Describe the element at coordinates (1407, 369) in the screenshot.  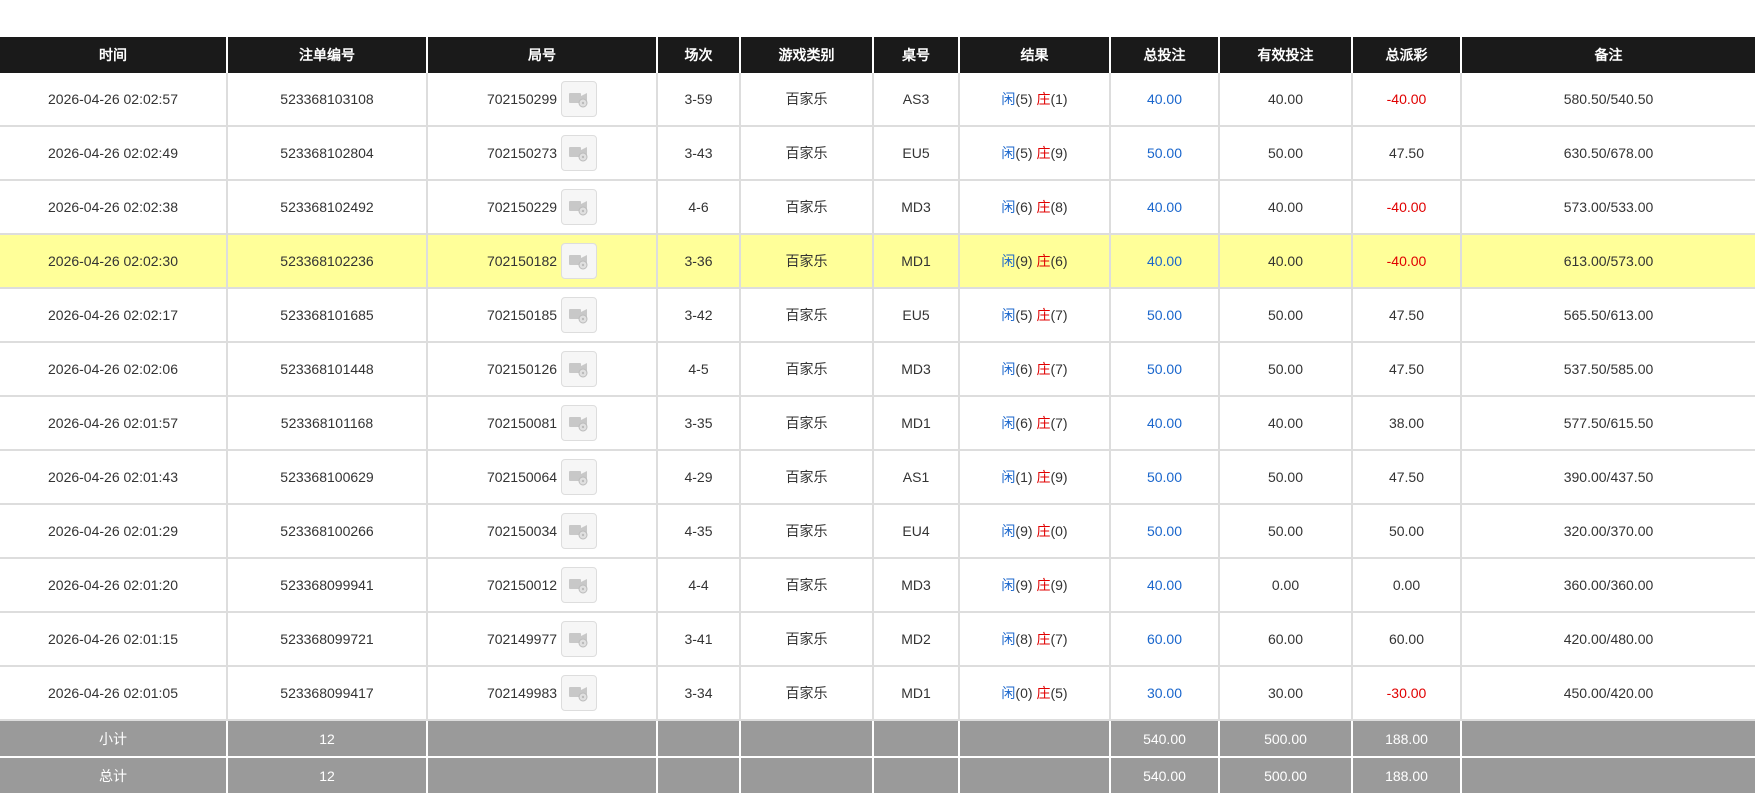
I see `cell-payout: 47.50` at that location.